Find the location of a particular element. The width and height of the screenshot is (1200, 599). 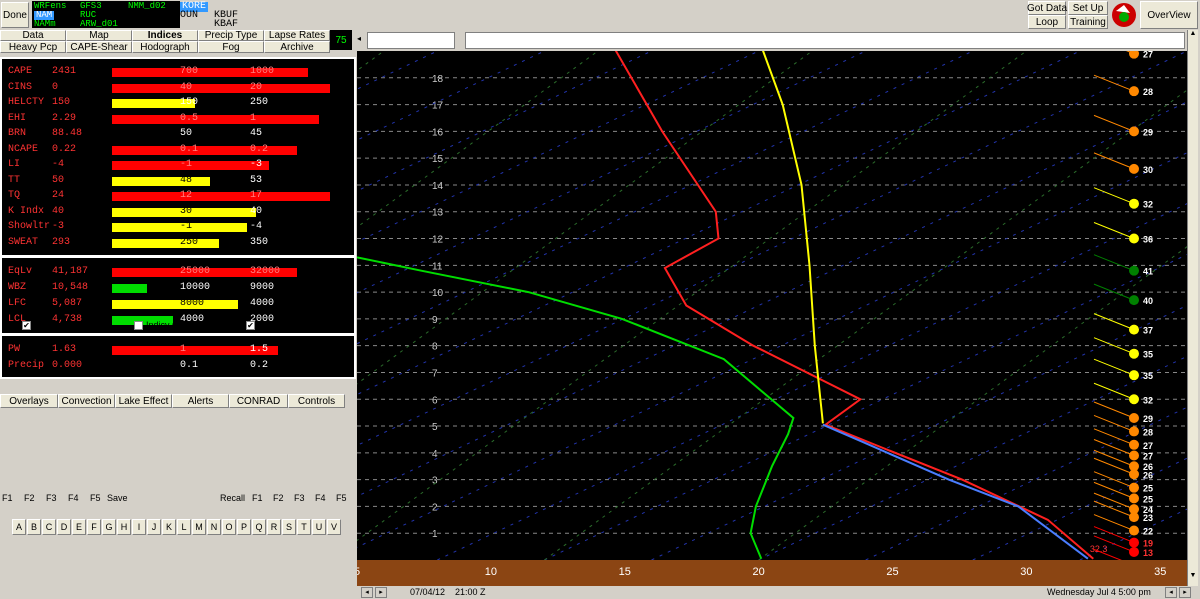

tab-controls: Controls is located at coordinates (316, 401).